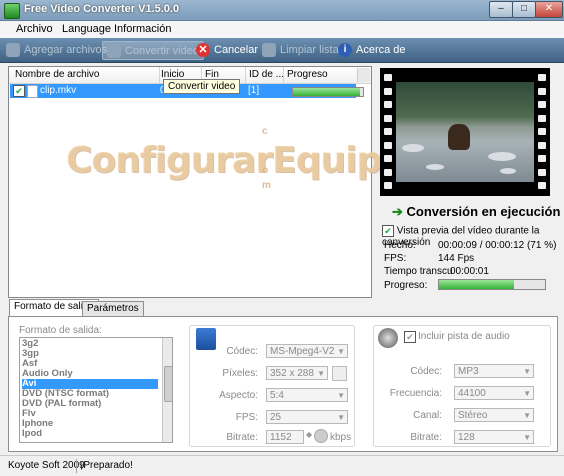 This screenshot has height=476, width=564. What do you see at coordinates (388, 338) in the screenshot?
I see `speaker-icon` at bounding box center [388, 338].